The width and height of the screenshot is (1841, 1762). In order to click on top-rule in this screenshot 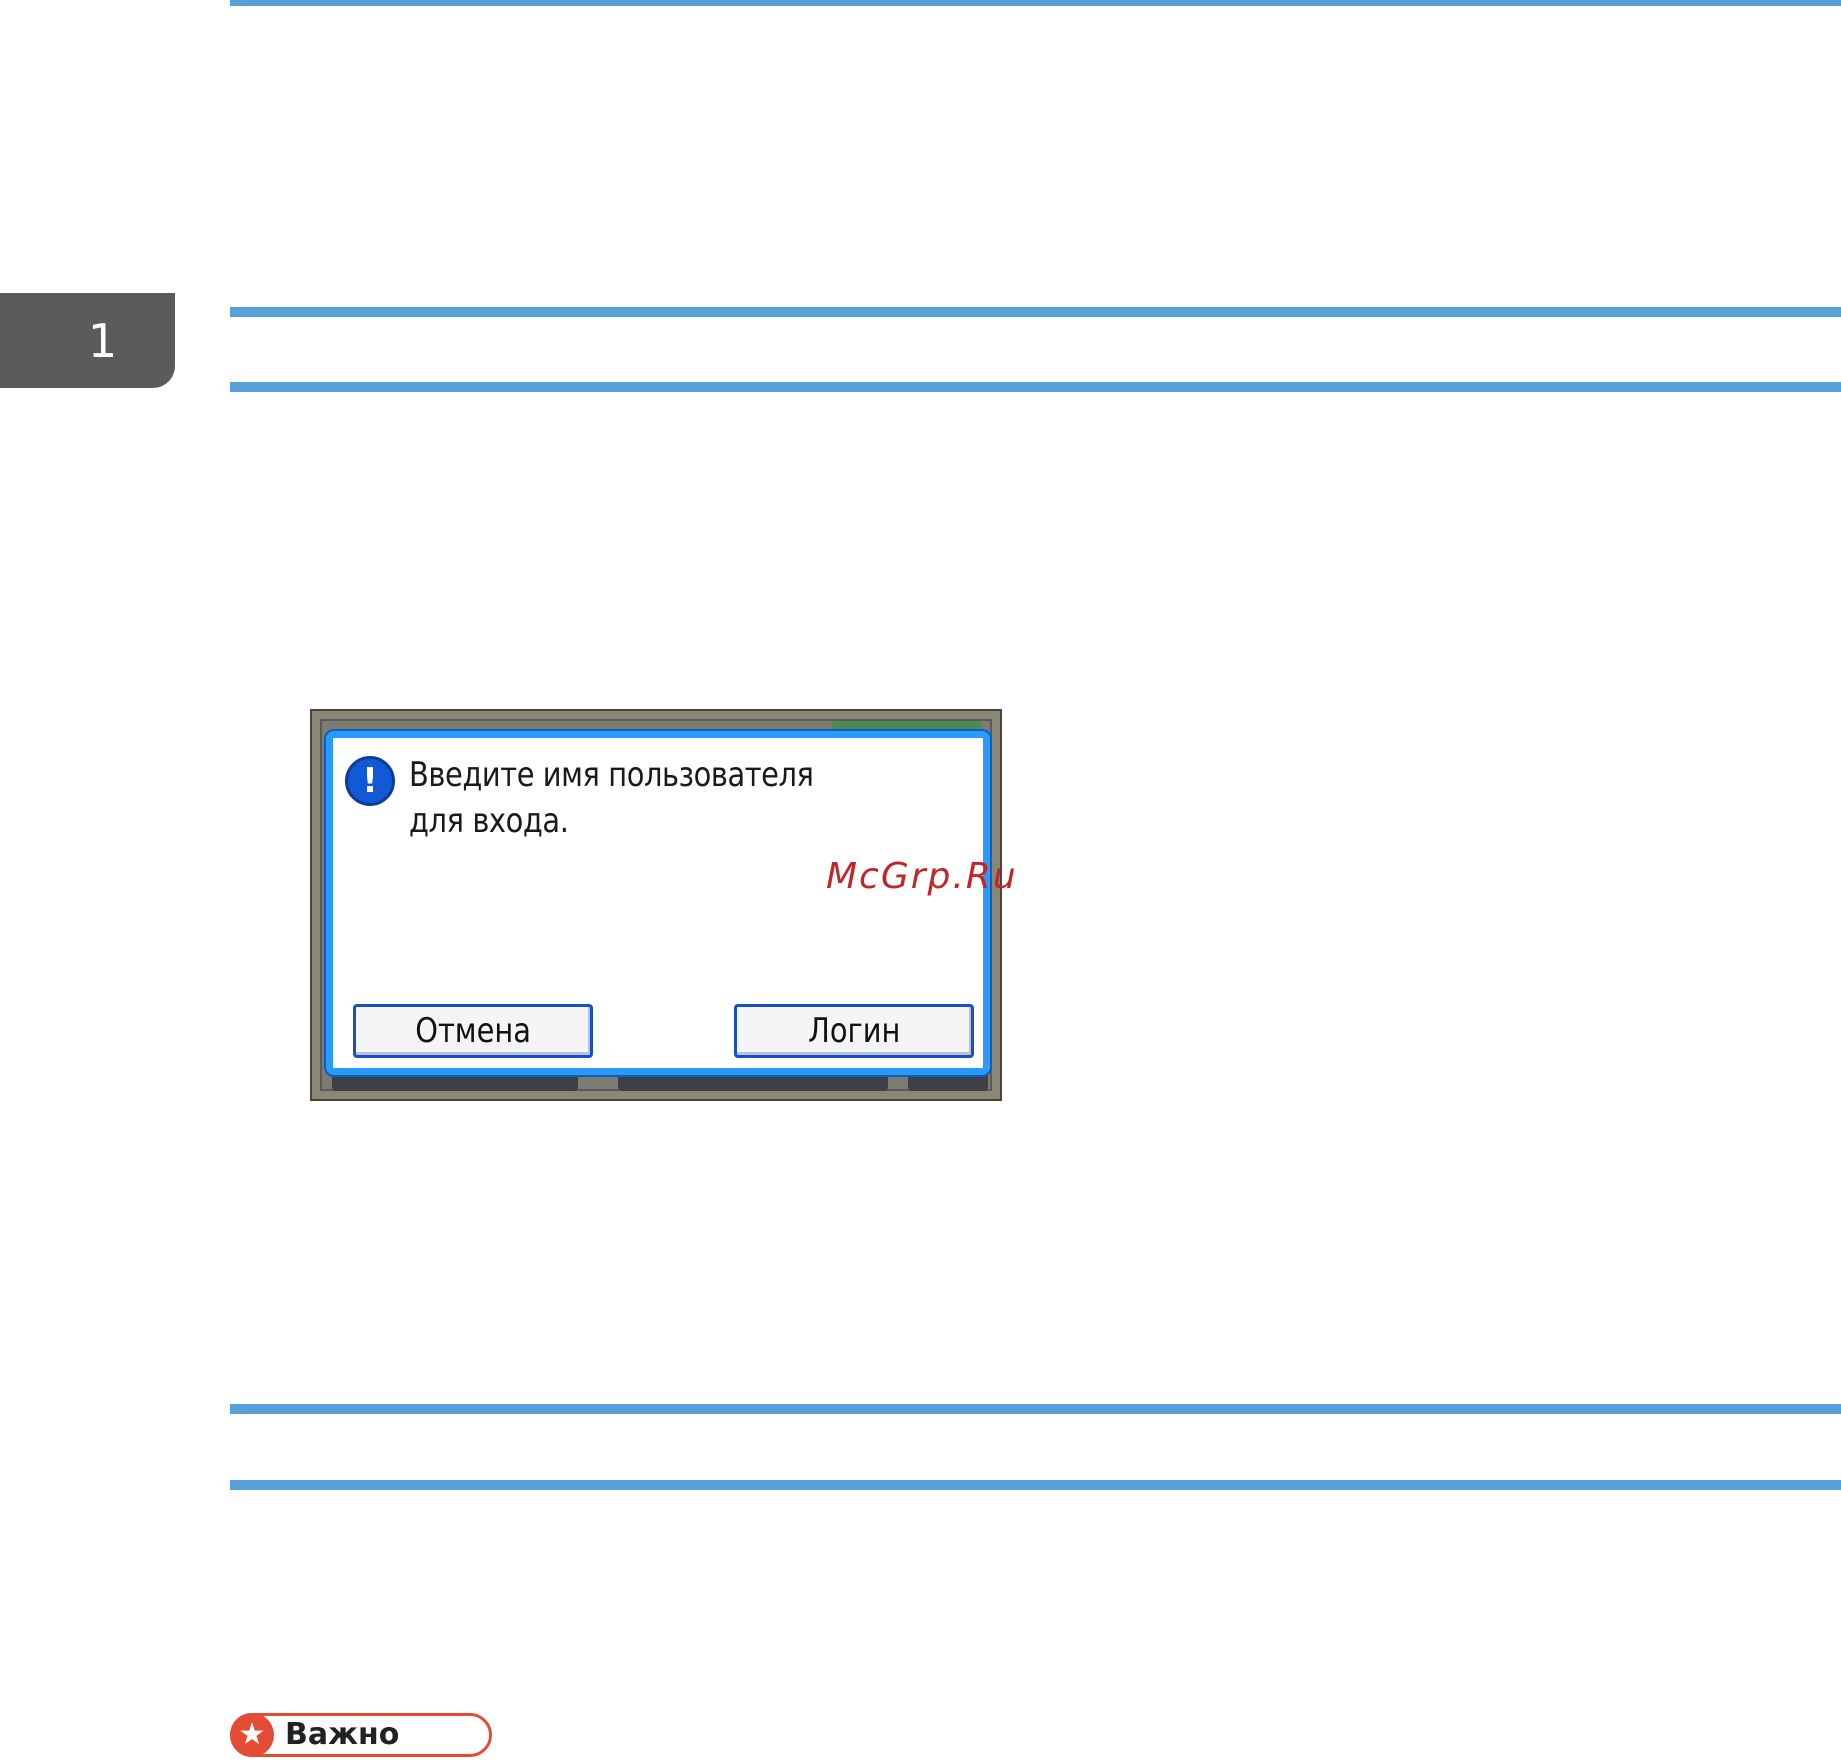, I will do `click(1035, 3)`.